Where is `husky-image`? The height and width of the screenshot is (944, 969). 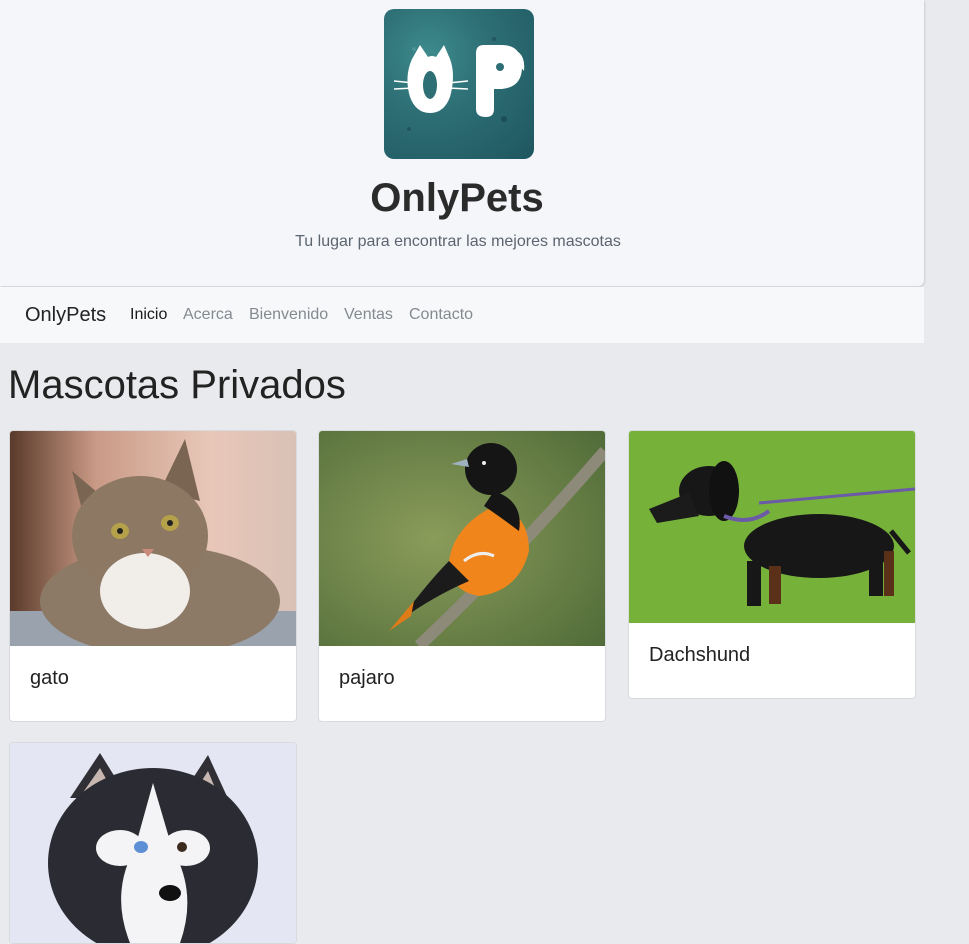
husky-image is located at coordinates (153, 843).